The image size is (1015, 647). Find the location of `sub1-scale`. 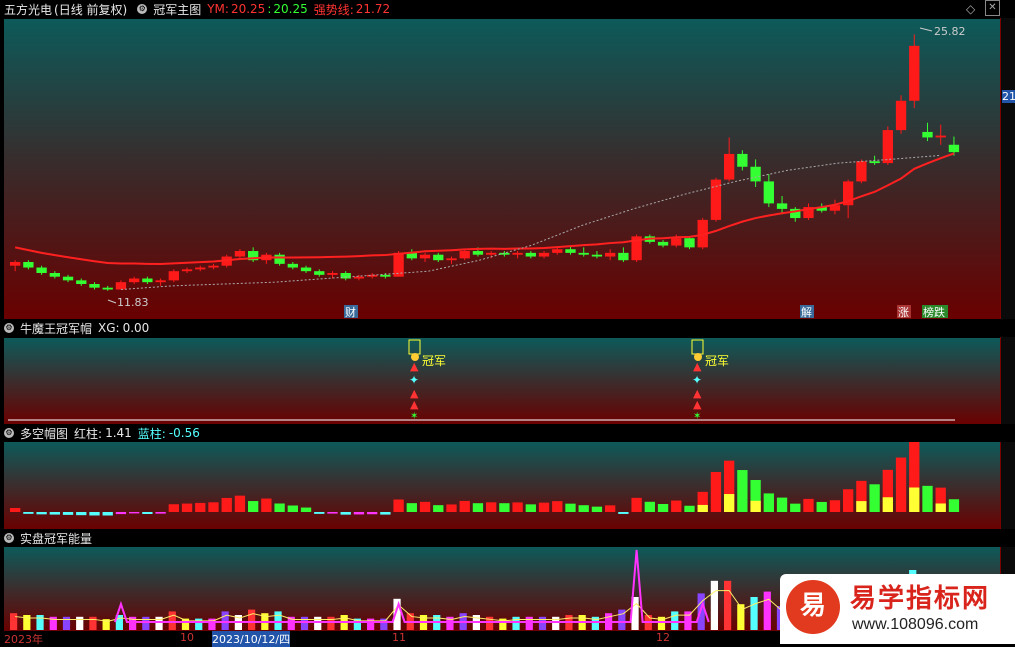

sub1-scale is located at coordinates (1007, 380).